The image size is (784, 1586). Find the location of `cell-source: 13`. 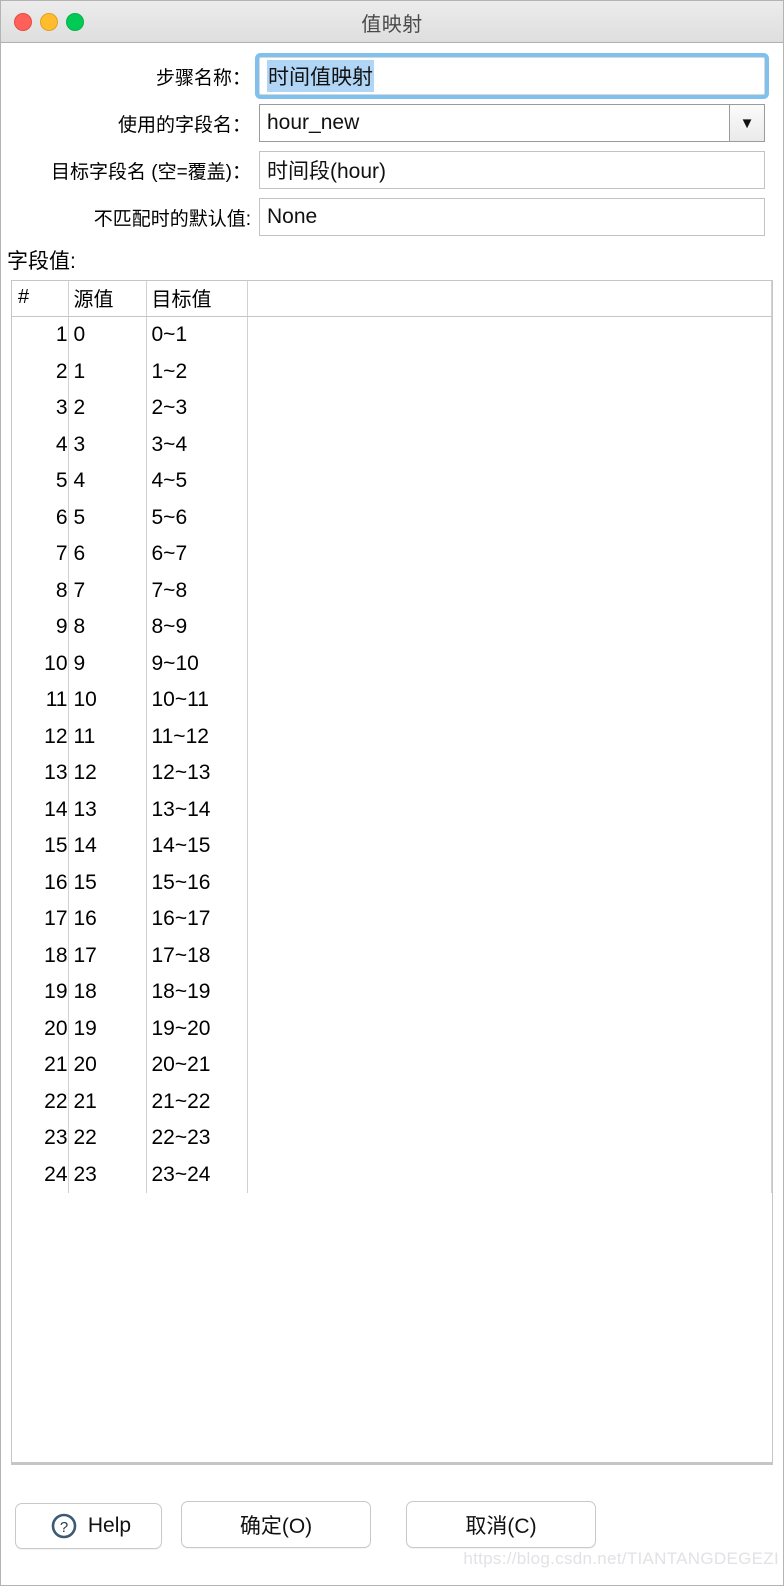

cell-source: 13 is located at coordinates (107, 809).